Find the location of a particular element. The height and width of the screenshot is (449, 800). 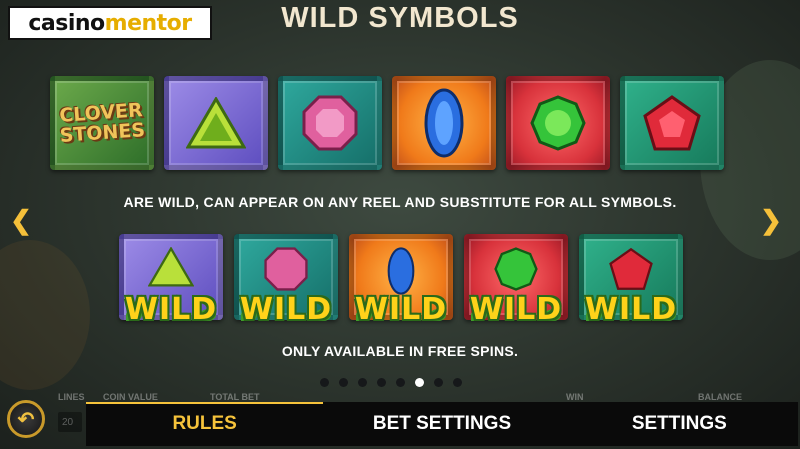

blue-oval-gem-wild-symbol: WILD is located at coordinates (401, 280).